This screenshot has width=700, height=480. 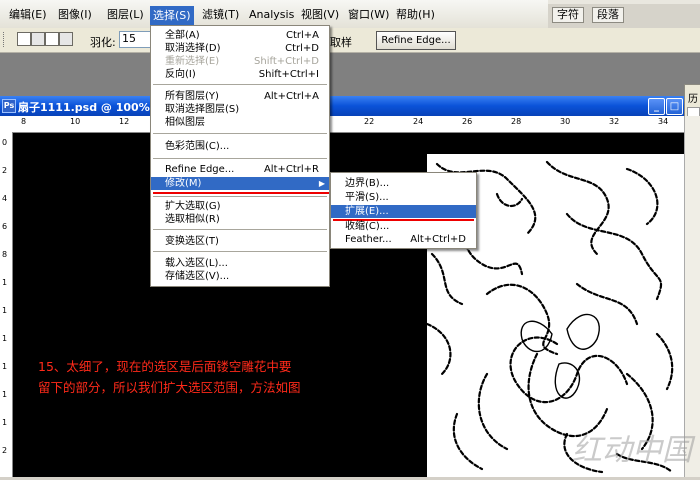 What do you see at coordinates (240, 48) in the screenshot?
I see `menu-item-deselect: 取消选择(D) Ctrl+D` at bounding box center [240, 48].